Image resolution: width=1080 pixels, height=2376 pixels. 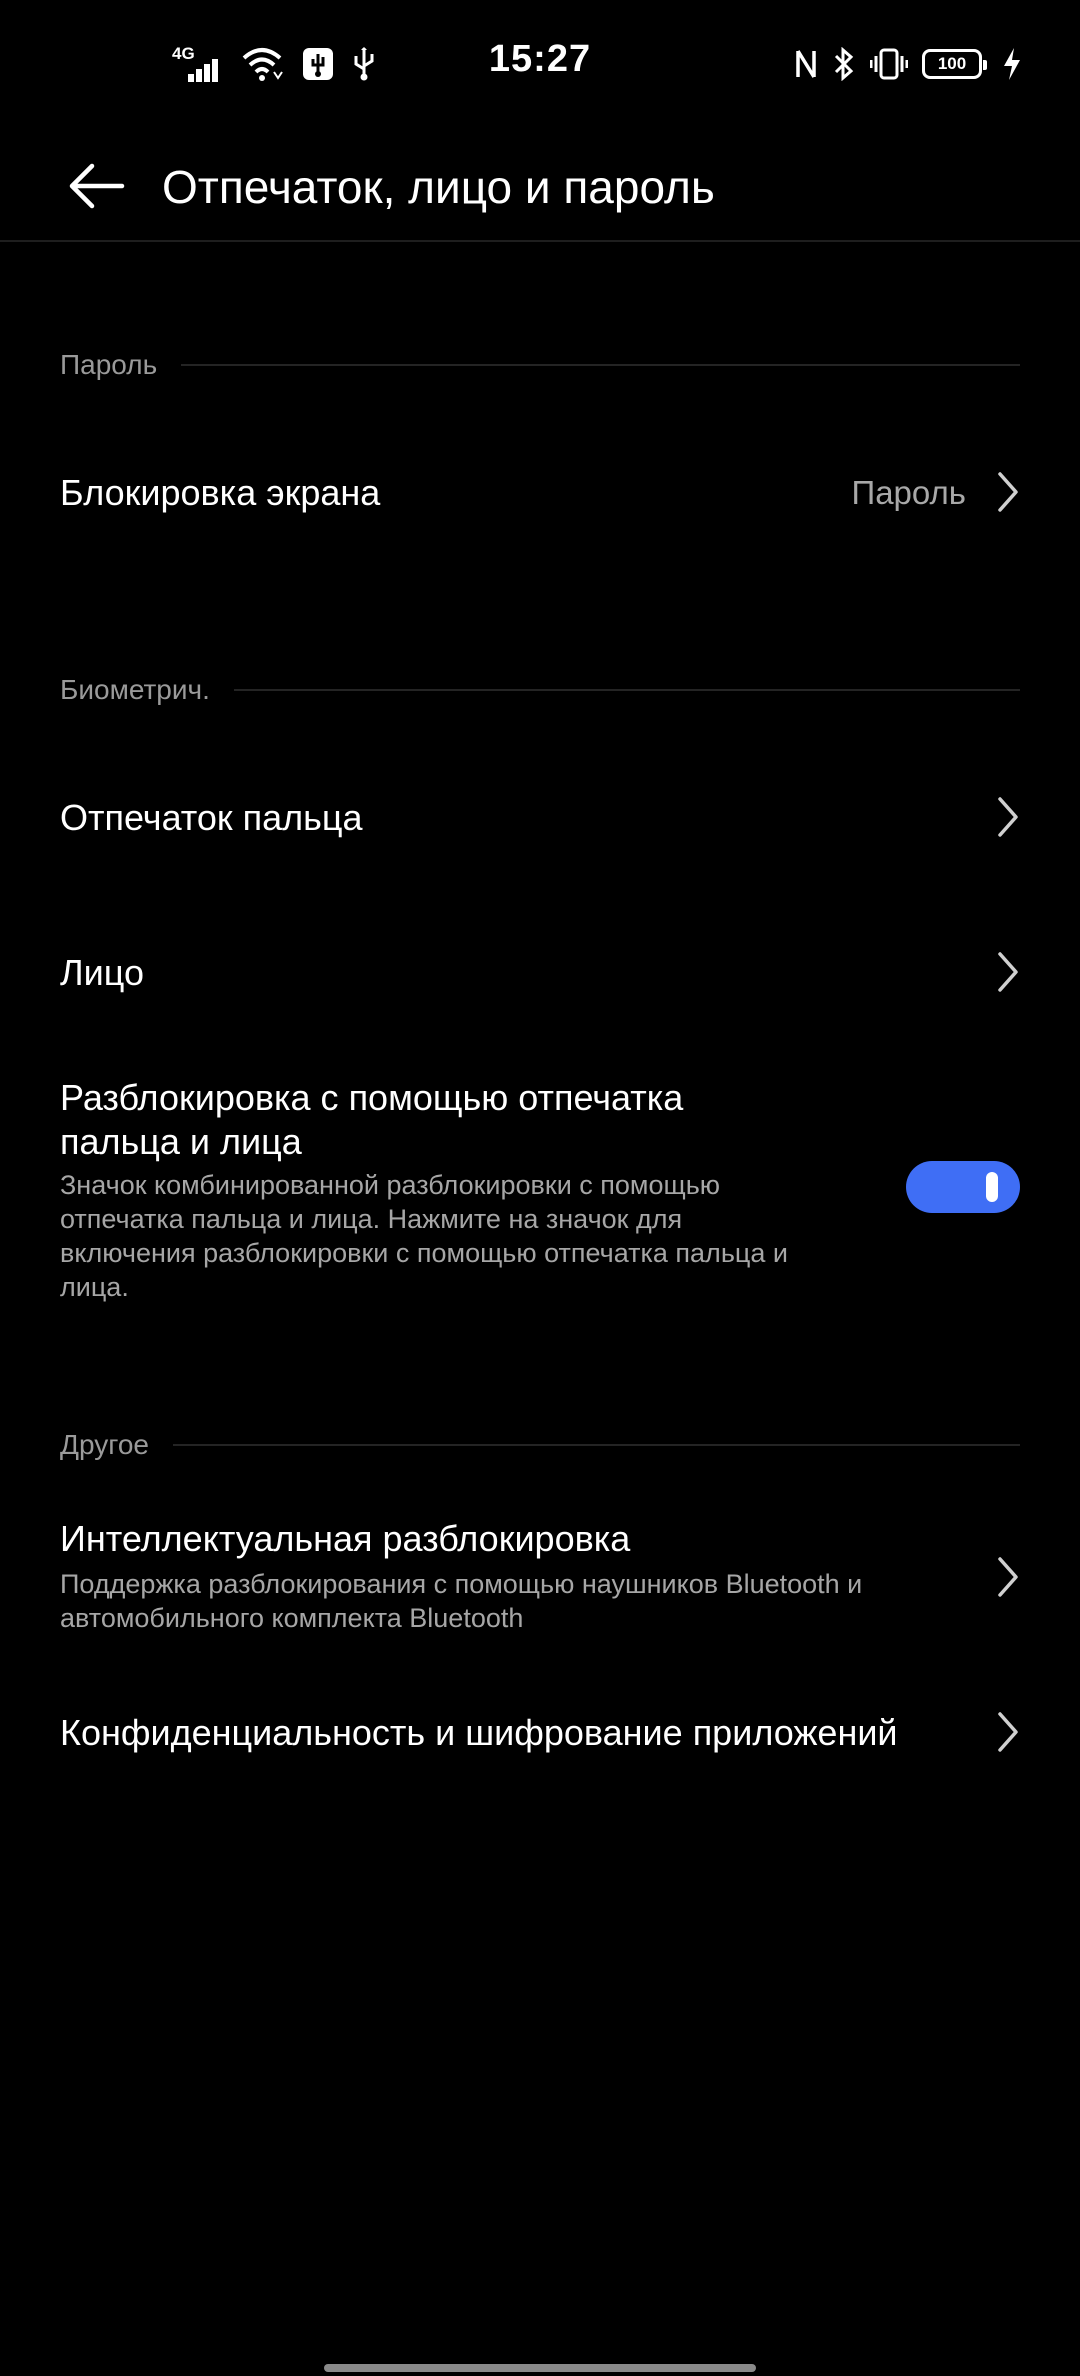 I want to click on row-description-line2: автомобильного комплекта Bluetooth, so click(x=292, y=1618).